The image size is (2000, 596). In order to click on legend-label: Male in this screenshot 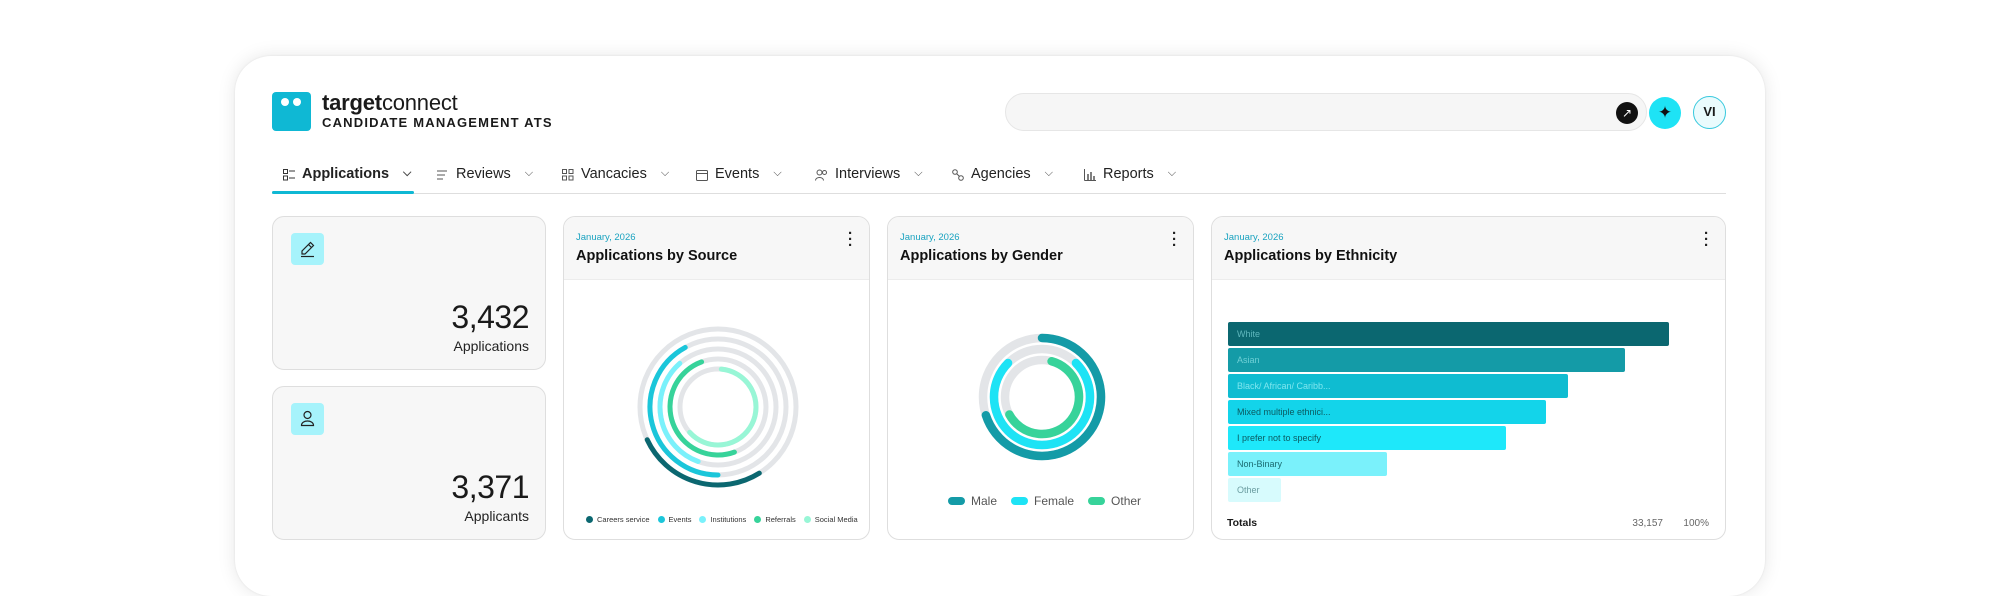, I will do `click(984, 501)`.